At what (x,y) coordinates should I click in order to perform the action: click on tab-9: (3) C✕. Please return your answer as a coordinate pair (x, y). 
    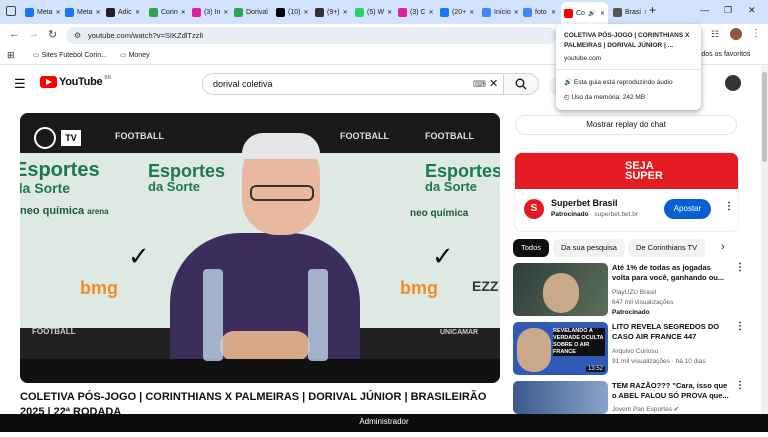
    Looking at the image, I should click on (415, 12).